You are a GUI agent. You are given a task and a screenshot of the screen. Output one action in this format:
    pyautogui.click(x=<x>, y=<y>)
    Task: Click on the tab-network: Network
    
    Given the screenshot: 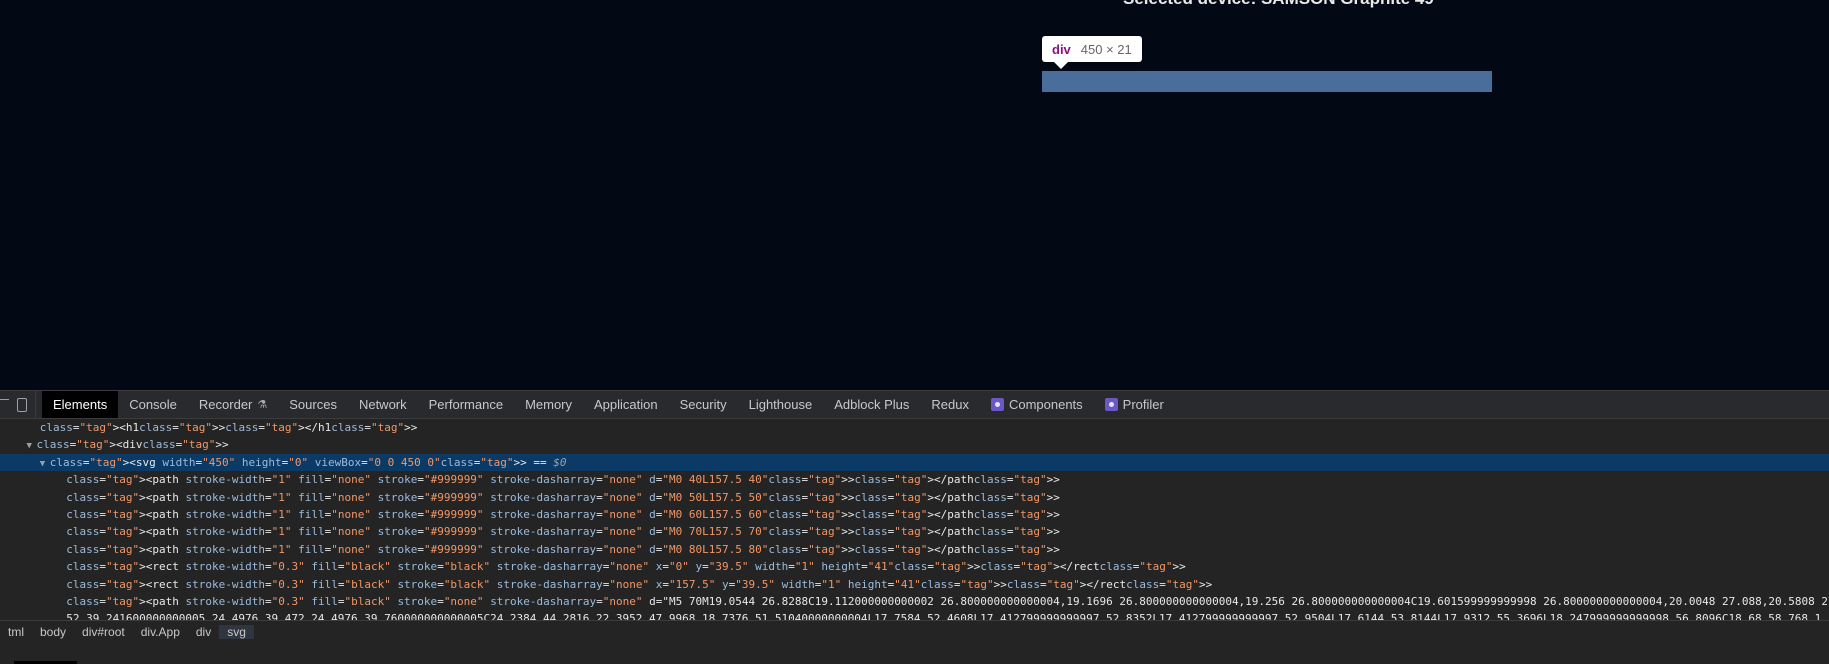 What is the action you would take?
    pyautogui.click(x=383, y=404)
    